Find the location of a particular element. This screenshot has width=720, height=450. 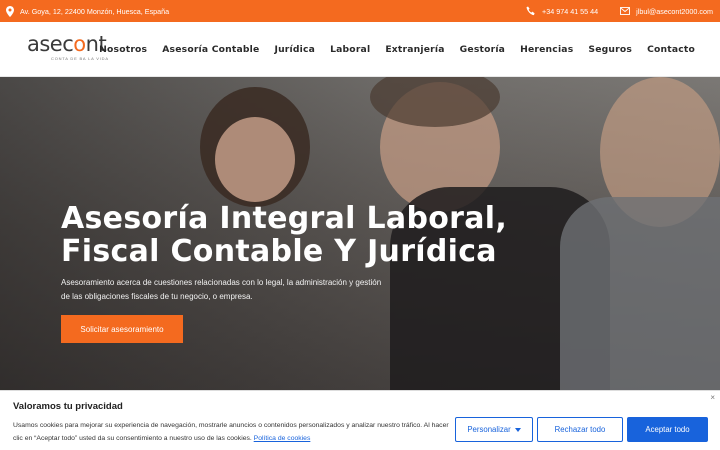

nav-item-gestoria: Gestoría is located at coordinates (482, 49).